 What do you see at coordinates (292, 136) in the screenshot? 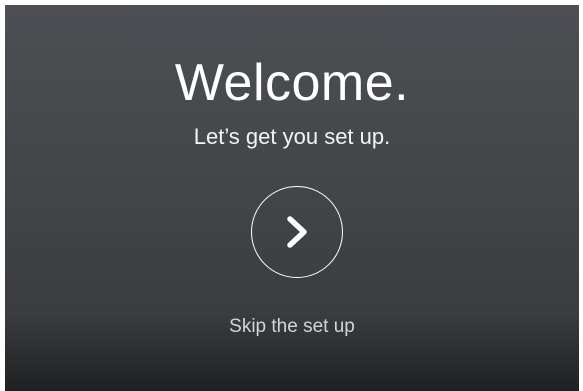
I see `welcome-subtitle: Let’s get you set up.` at bounding box center [292, 136].